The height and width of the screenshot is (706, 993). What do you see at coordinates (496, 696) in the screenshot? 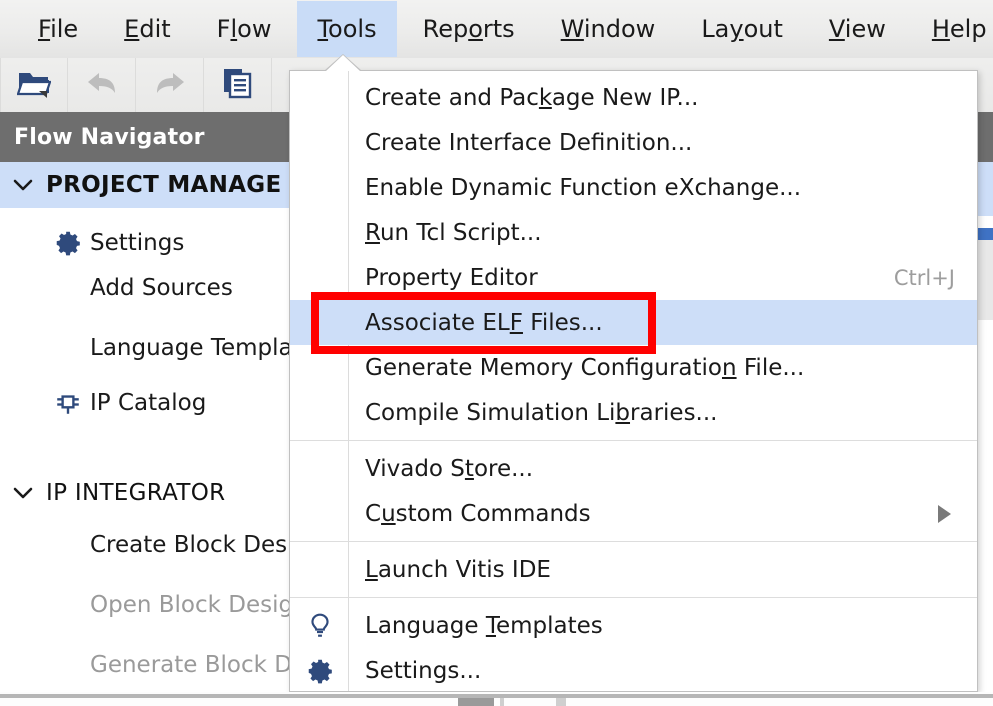
I see `status-bar-line` at bounding box center [496, 696].